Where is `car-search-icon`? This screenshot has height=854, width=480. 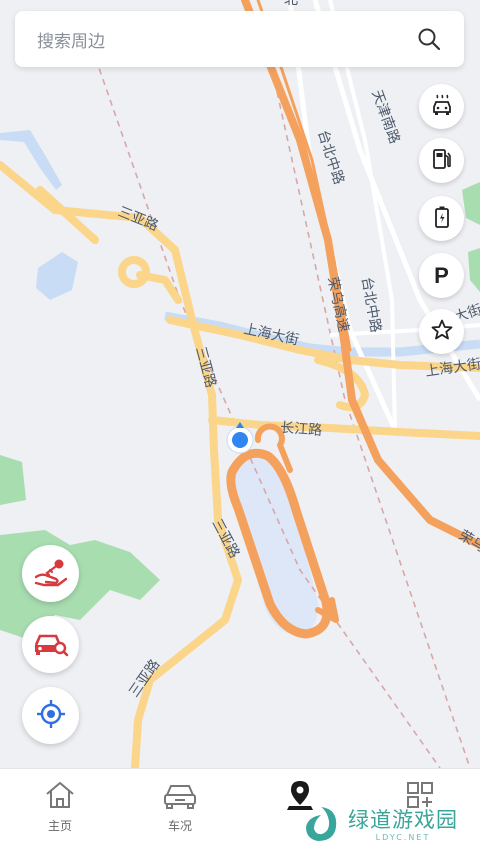 car-search-icon is located at coordinates (51, 645).